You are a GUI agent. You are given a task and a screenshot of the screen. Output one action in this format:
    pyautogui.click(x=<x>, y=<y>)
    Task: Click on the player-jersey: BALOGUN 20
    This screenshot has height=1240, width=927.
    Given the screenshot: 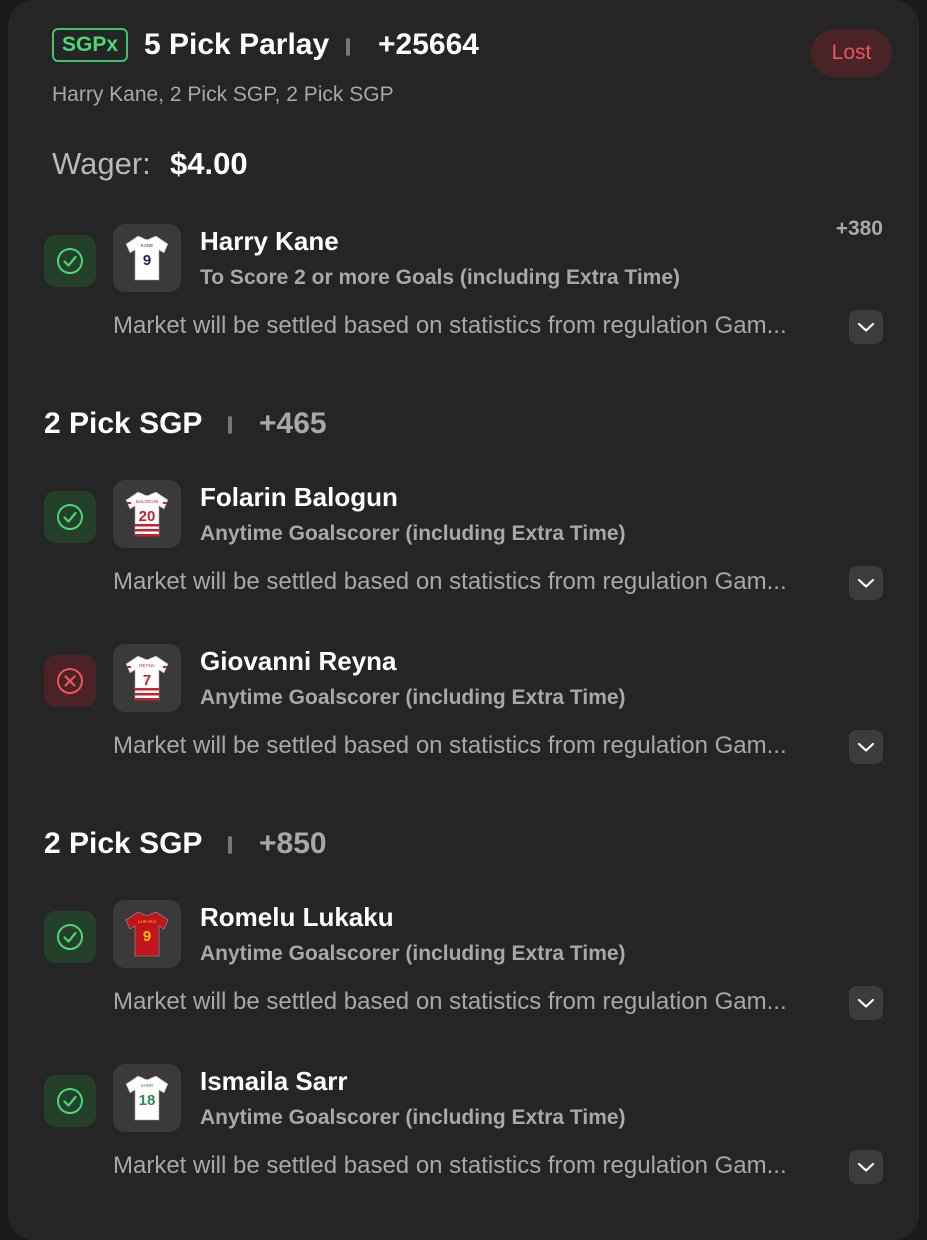 What is the action you would take?
    pyautogui.click(x=147, y=514)
    